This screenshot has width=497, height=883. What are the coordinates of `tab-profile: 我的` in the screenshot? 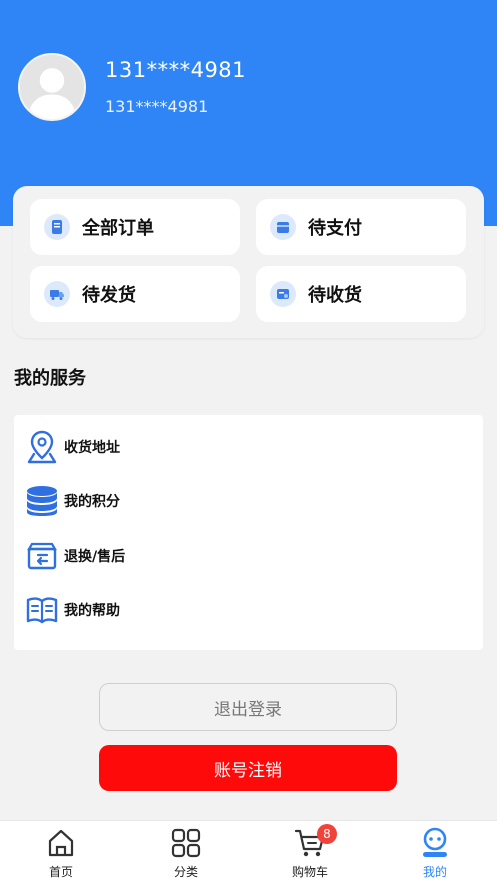 It's located at (435, 855).